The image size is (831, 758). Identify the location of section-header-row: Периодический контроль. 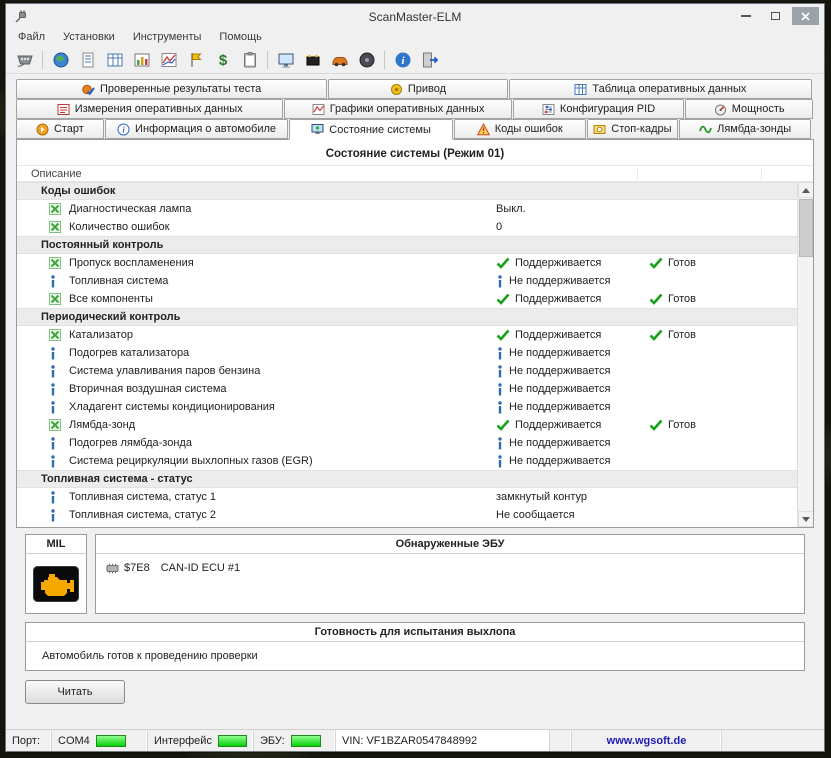
(407, 317).